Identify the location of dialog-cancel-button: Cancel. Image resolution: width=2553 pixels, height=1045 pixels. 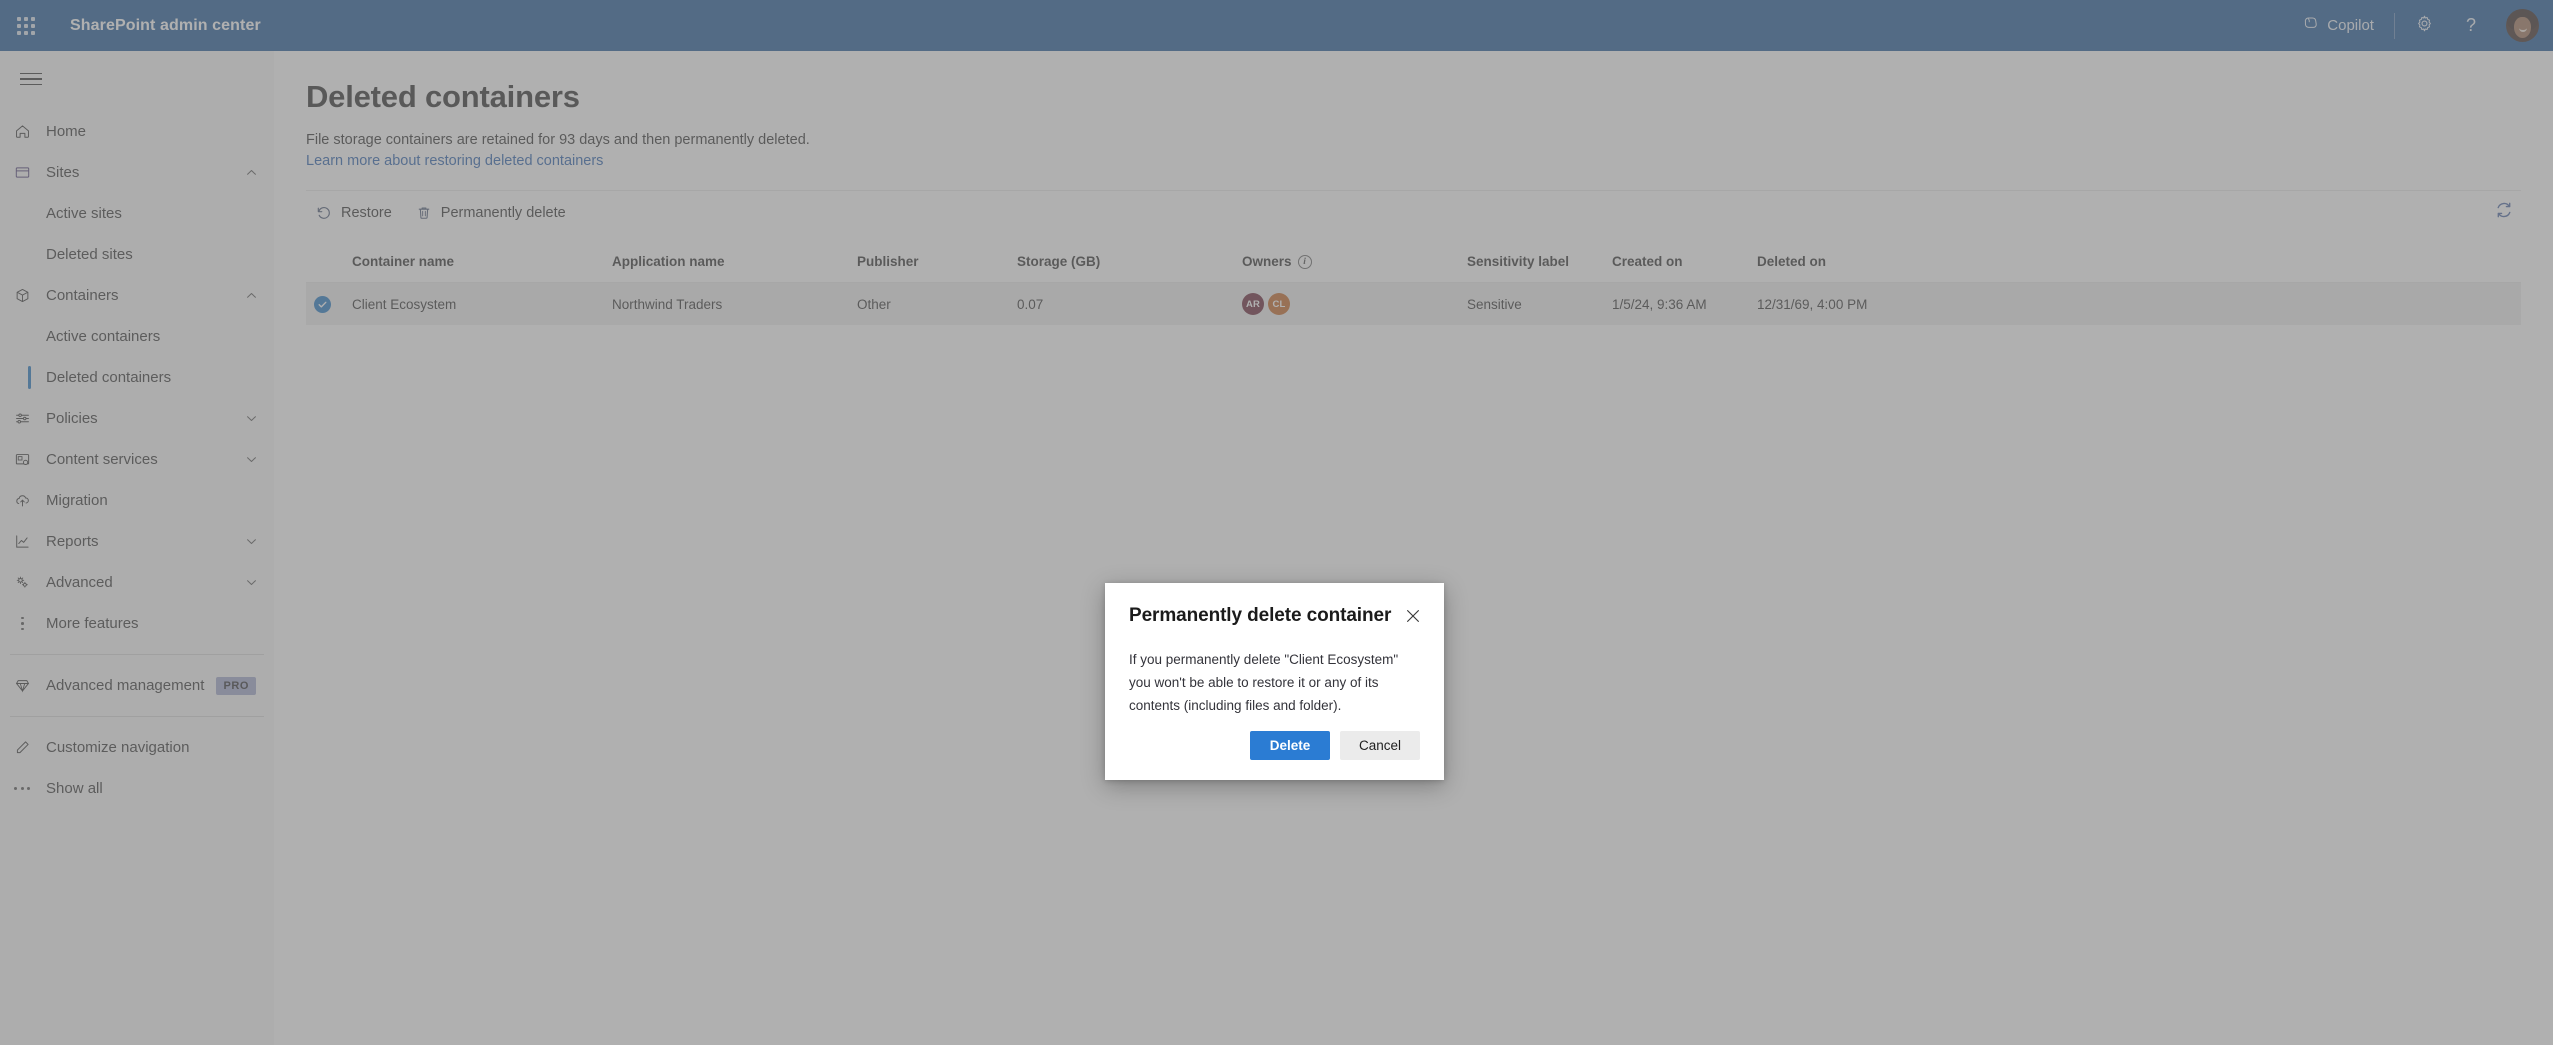
(1380, 745).